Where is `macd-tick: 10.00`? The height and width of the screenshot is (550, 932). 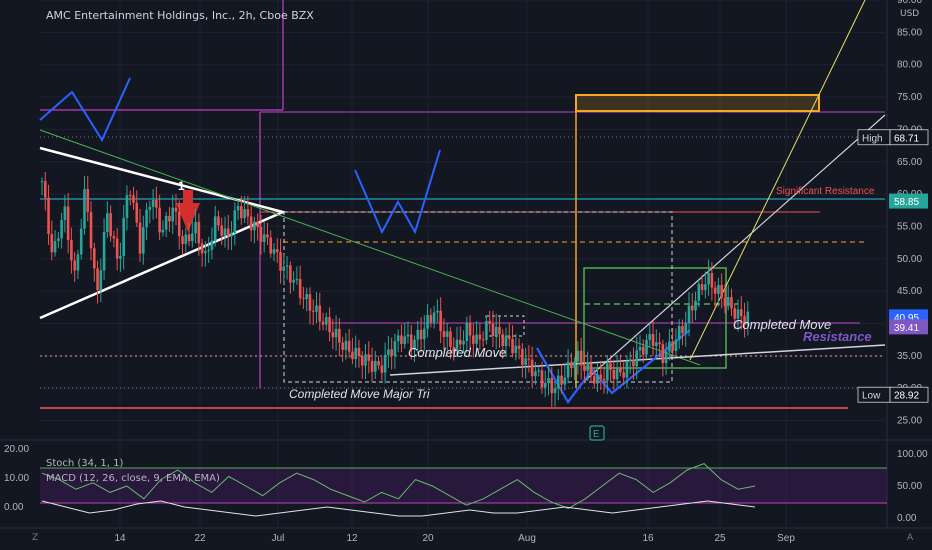 macd-tick: 10.00 is located at coordinates (16, 478).